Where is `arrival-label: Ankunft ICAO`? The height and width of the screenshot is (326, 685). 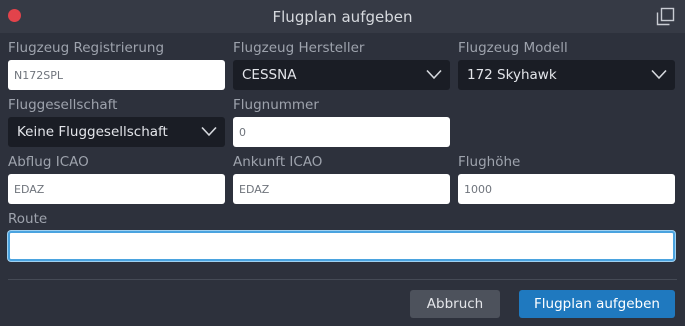
arrival-label: Ankunft ICAO is located at coordinates (278, 162).